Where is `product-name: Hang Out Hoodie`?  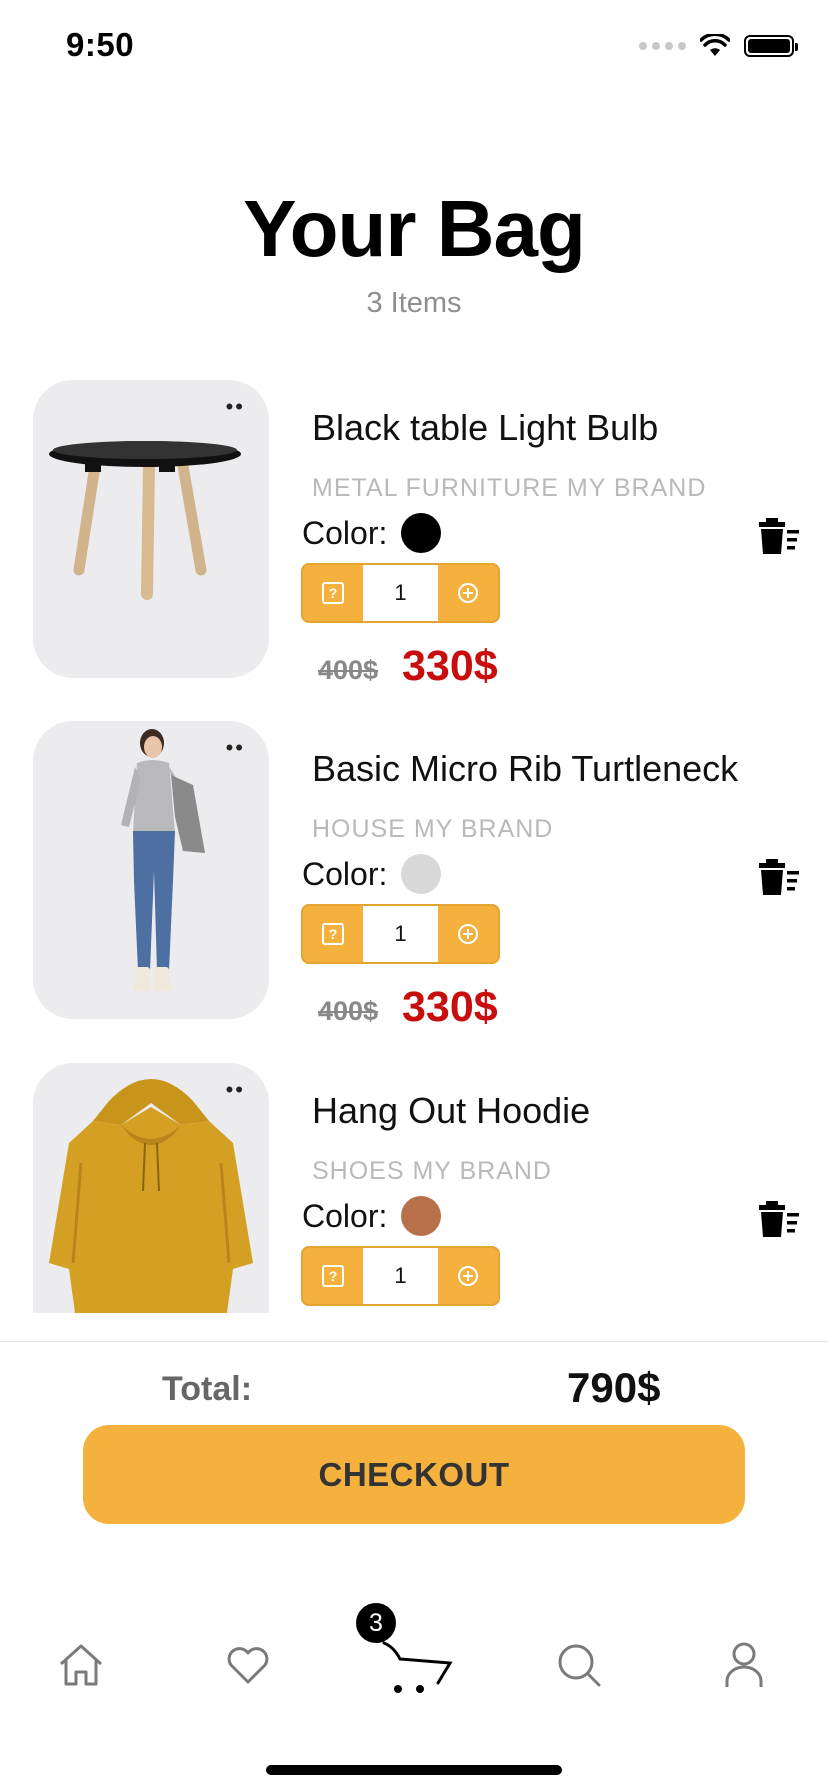 product-name: Hang Out Hoodie is located at coordinates (451, 1110).